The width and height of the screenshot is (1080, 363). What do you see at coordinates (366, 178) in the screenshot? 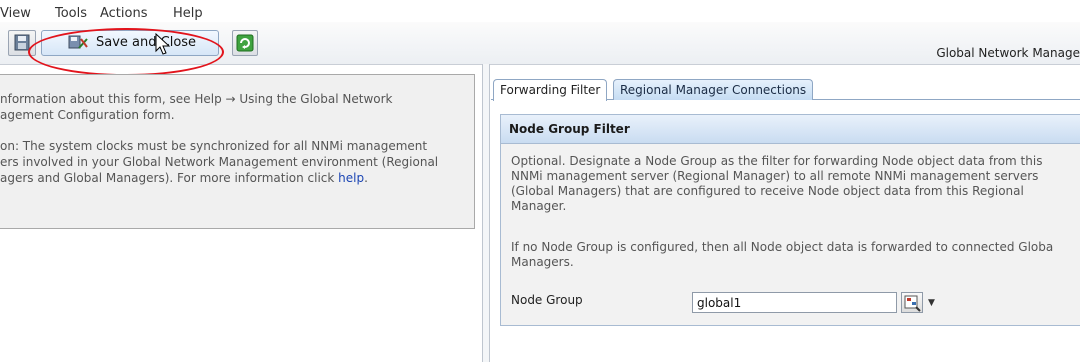
I see `info-line-5-end: .` at bounding box center [366, 178].